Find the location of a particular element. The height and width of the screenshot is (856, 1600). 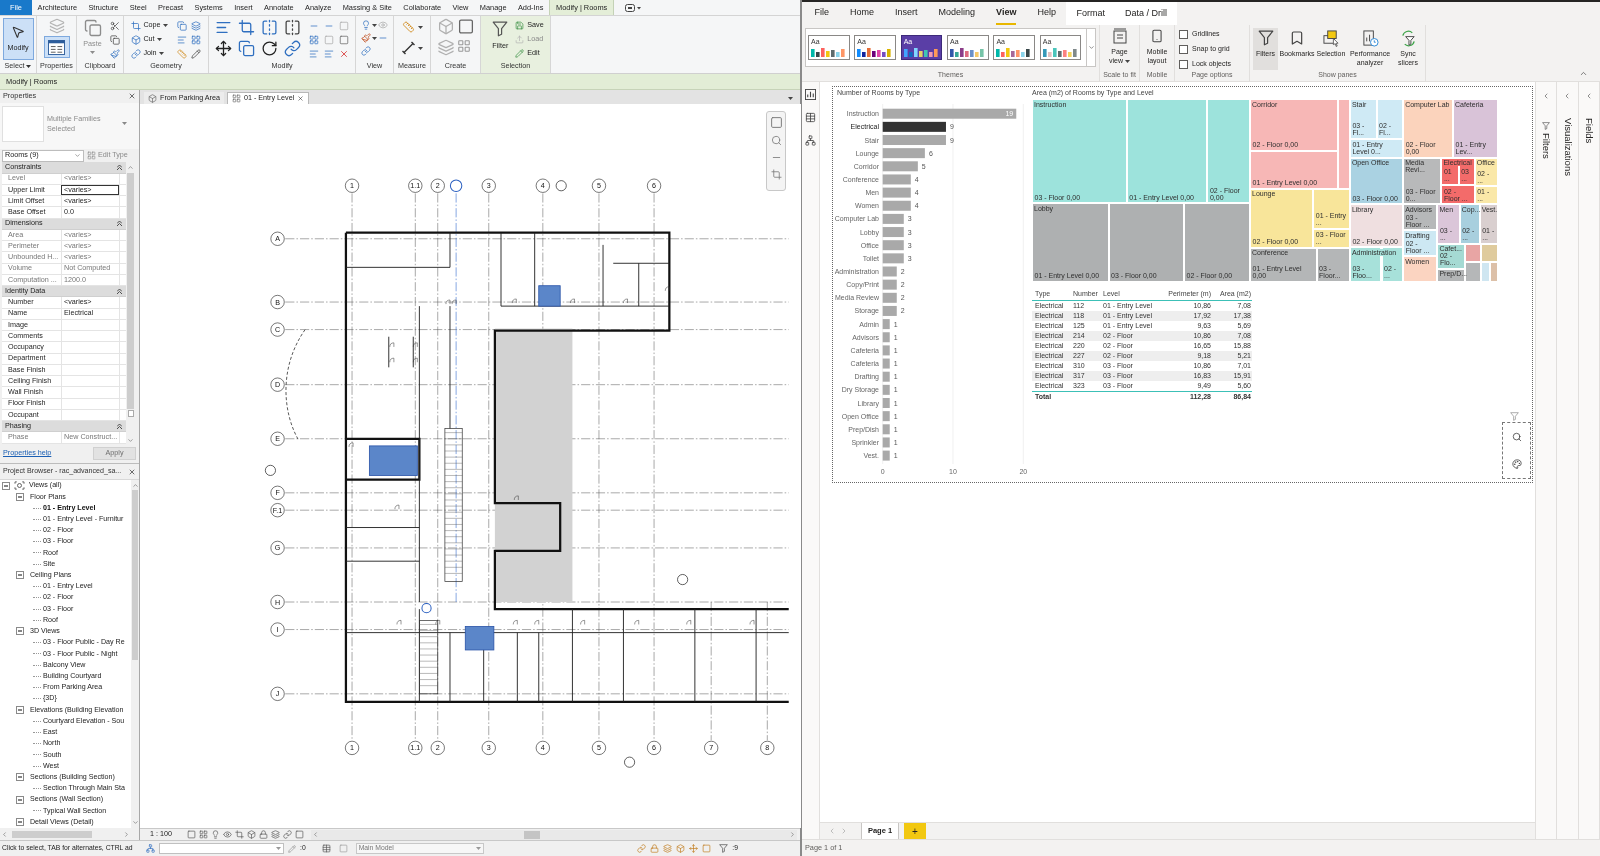

properties-button is located at coordinates (56, 47).